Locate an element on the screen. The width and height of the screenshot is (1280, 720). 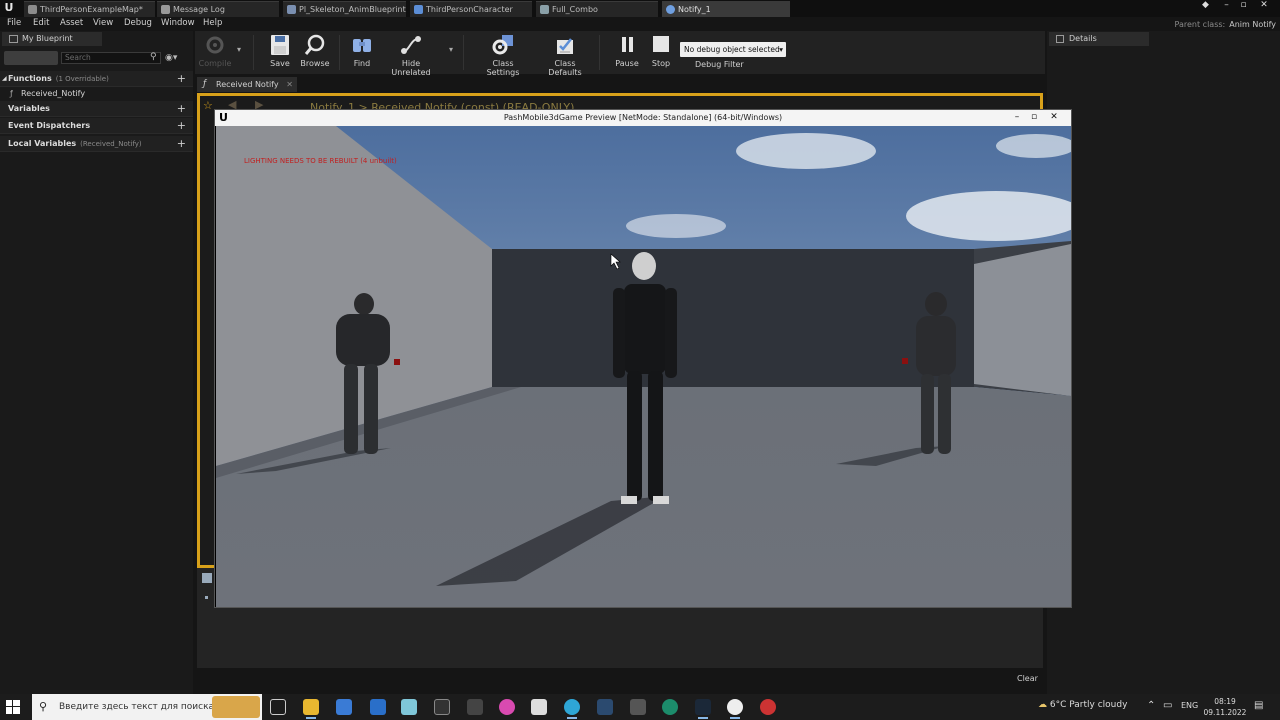
menu-asset: Asset is located at coordinates (71, 23).